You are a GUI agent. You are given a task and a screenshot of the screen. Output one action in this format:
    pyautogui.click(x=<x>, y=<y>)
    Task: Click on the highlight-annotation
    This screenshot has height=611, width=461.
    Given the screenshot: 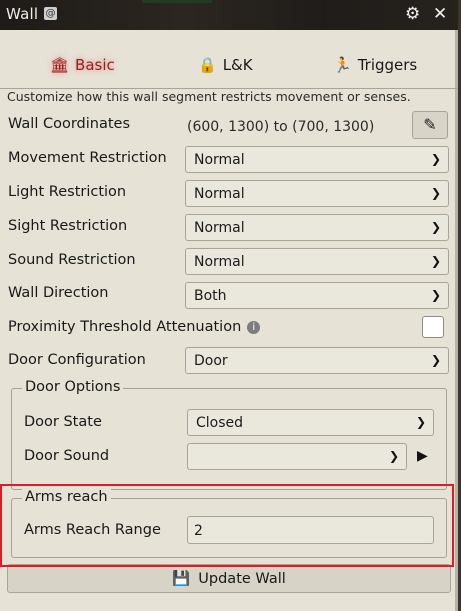 What is the action you would take?
    pyautogui.click(x=227, y=525)
    